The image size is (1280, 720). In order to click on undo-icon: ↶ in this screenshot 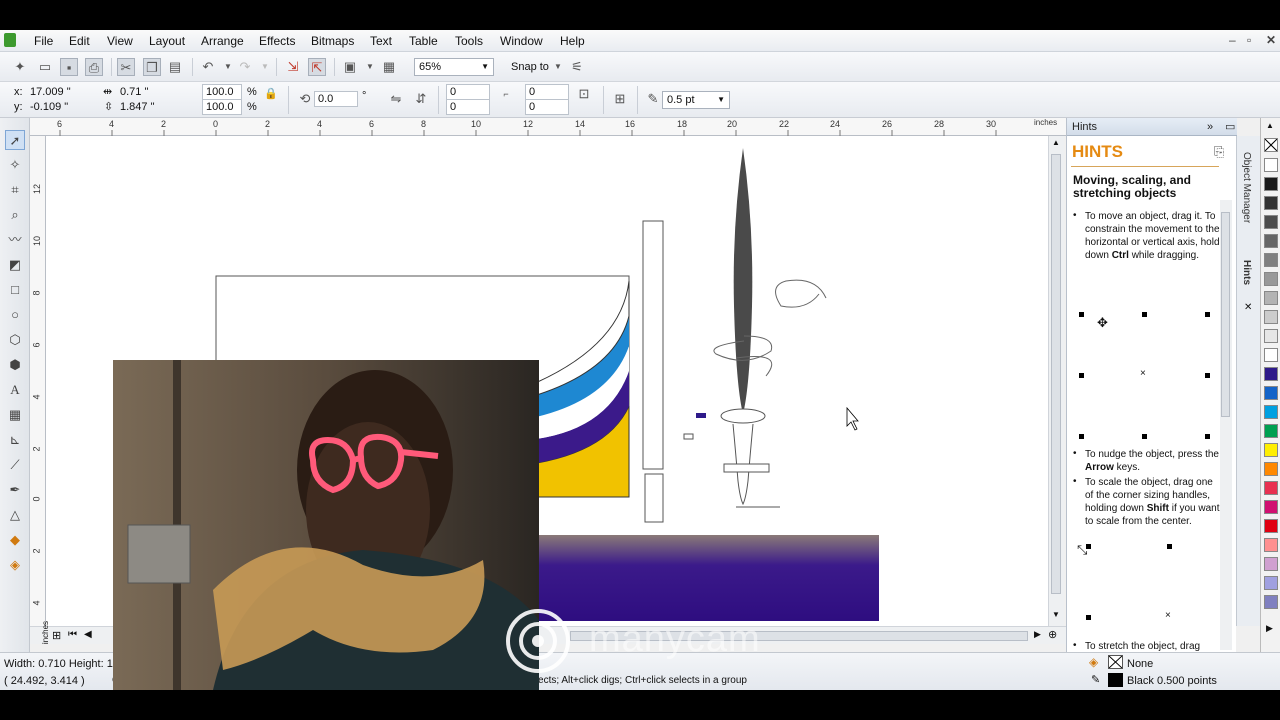, I will do `click(208, 67)`.